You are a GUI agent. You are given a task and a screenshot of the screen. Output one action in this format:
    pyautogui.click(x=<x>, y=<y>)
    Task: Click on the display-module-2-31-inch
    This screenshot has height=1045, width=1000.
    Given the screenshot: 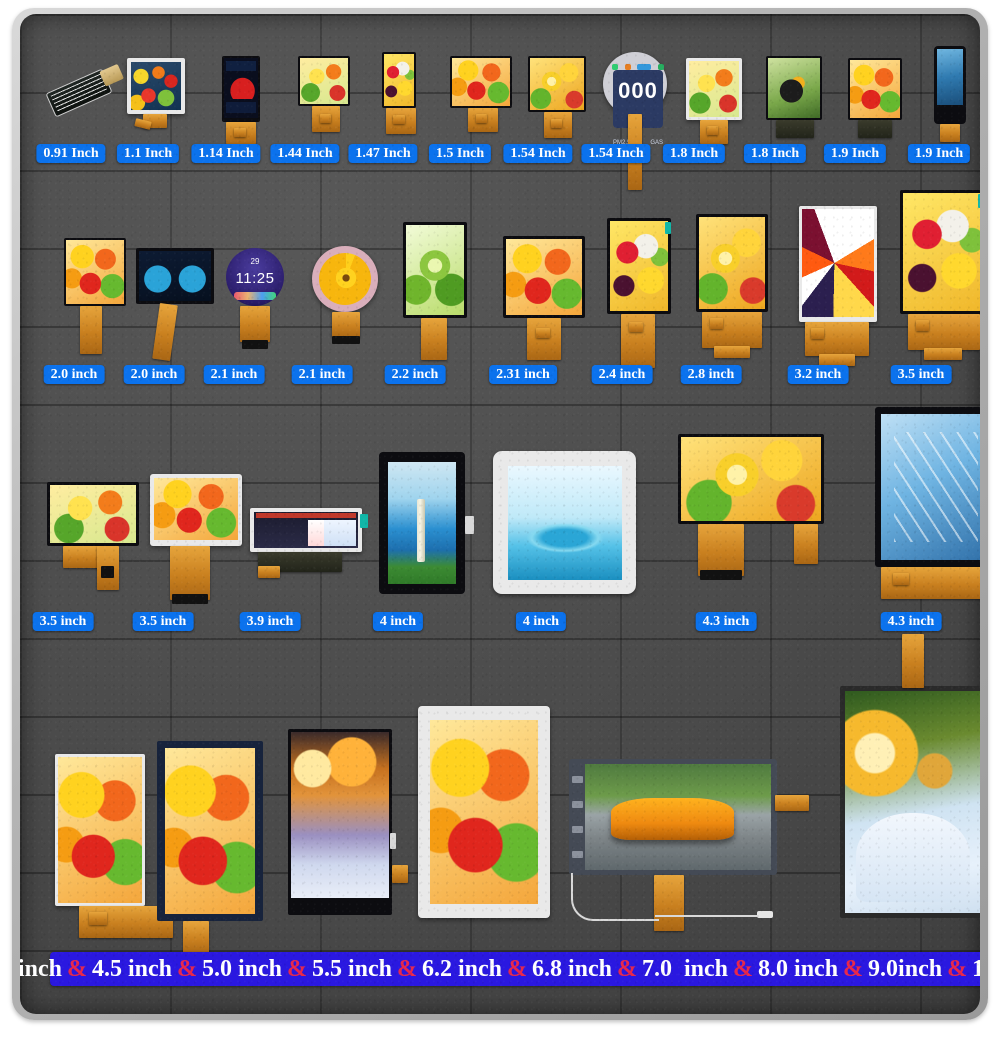 What is the action you would take?
    pyautogui.click(x=546, y=299)
    